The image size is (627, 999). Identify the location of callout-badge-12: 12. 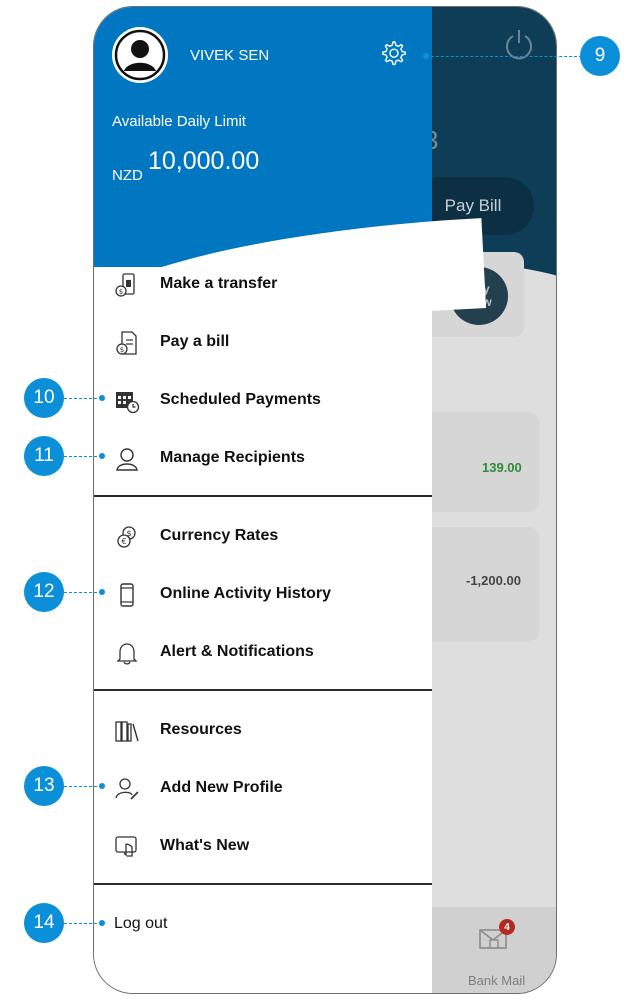
(44, 592).